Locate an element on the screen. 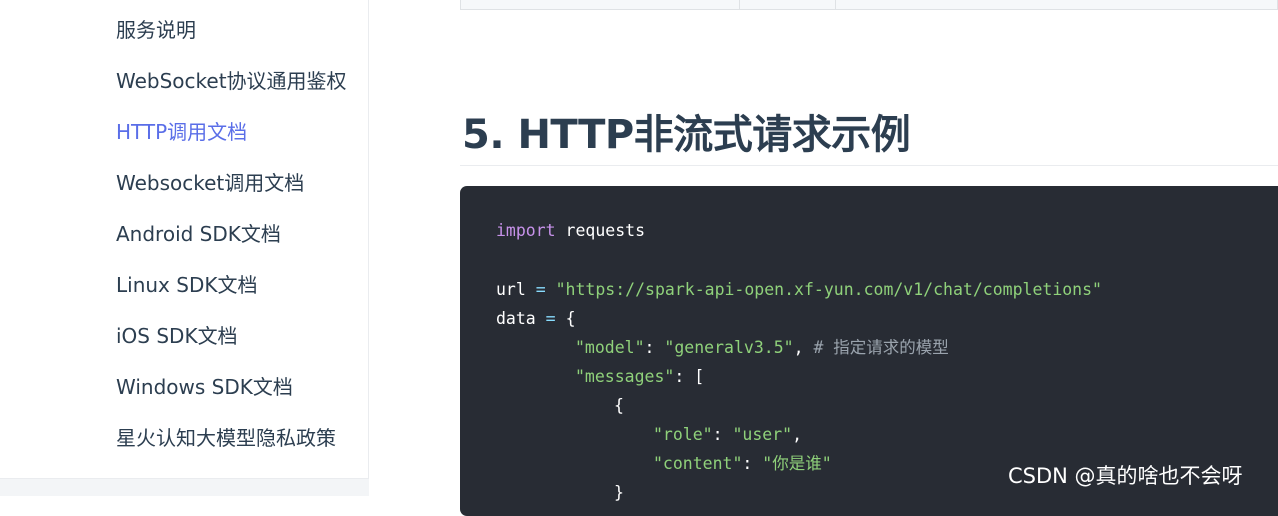 Image resolution: width=1278 pixels, height=516 pixels. code-line-1: import requests is located at coordinates (570, 231).